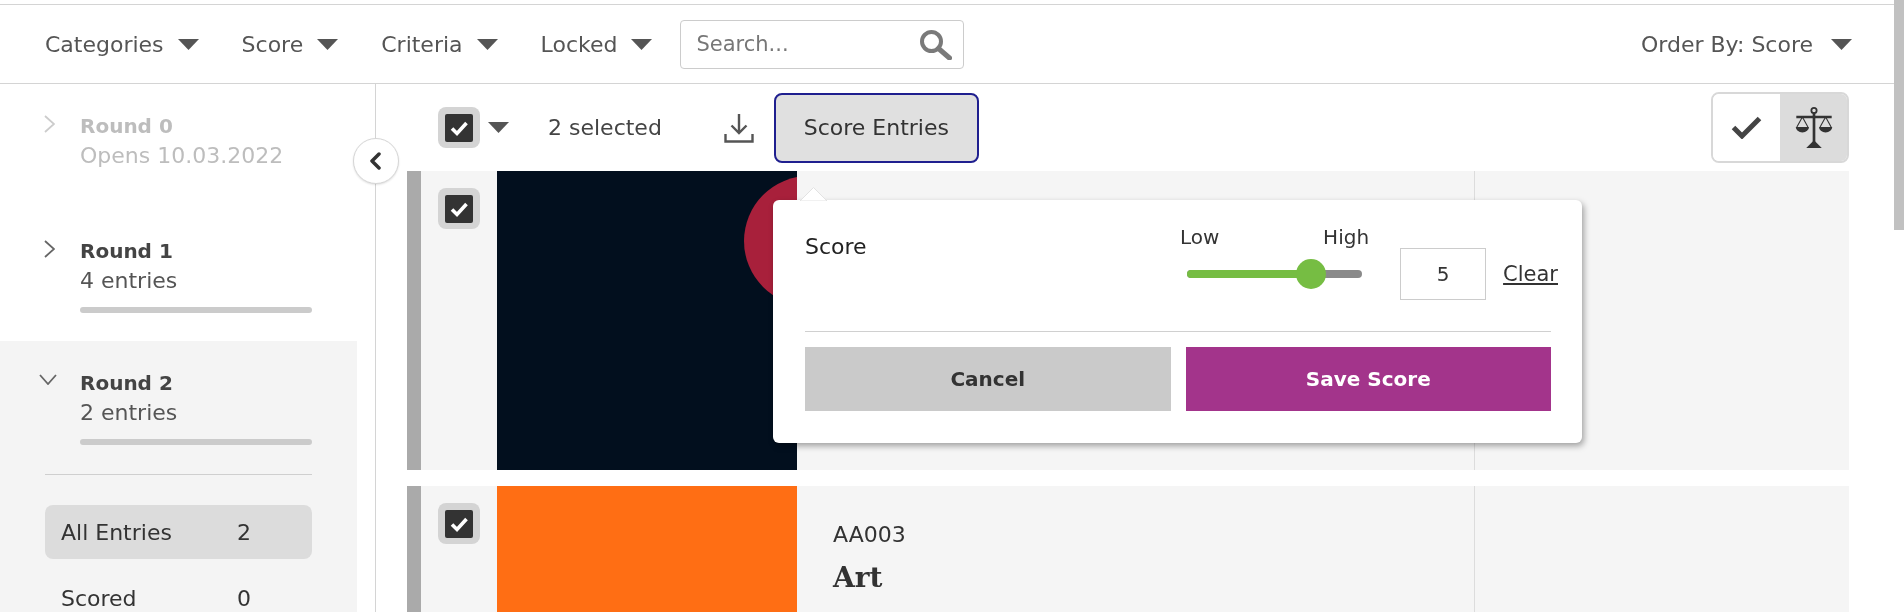 The width and height of the screenshot is (1904, 612). Describe the element at coordinates (178, 591) in the screenshot. I see `sidebar-item: Scored 0` at that location.